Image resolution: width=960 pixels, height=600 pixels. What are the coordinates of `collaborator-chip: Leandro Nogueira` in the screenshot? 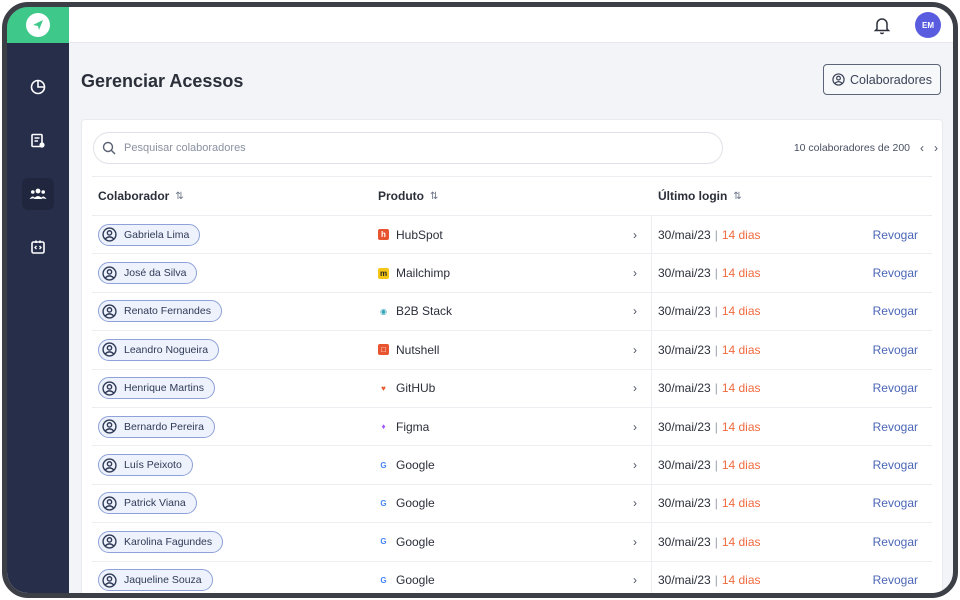 It's located at (159, 349).